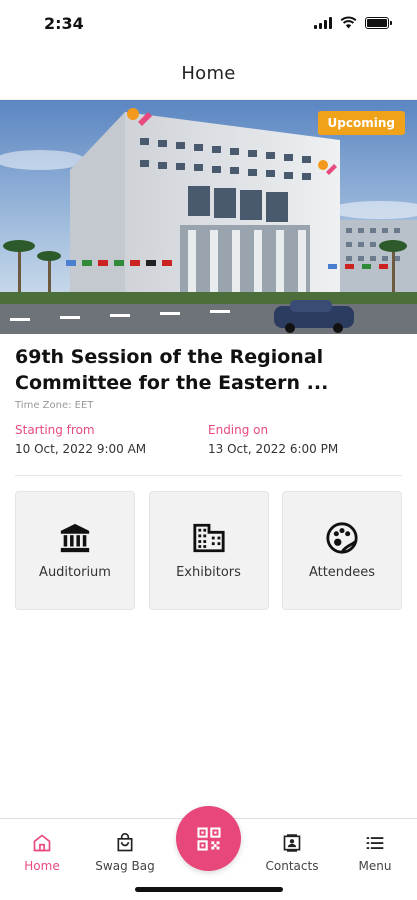  Describe the element at coordinates (169, 357) in the screenshot. I see `event-title-line-1: 69th Session of the Regional` at that location.